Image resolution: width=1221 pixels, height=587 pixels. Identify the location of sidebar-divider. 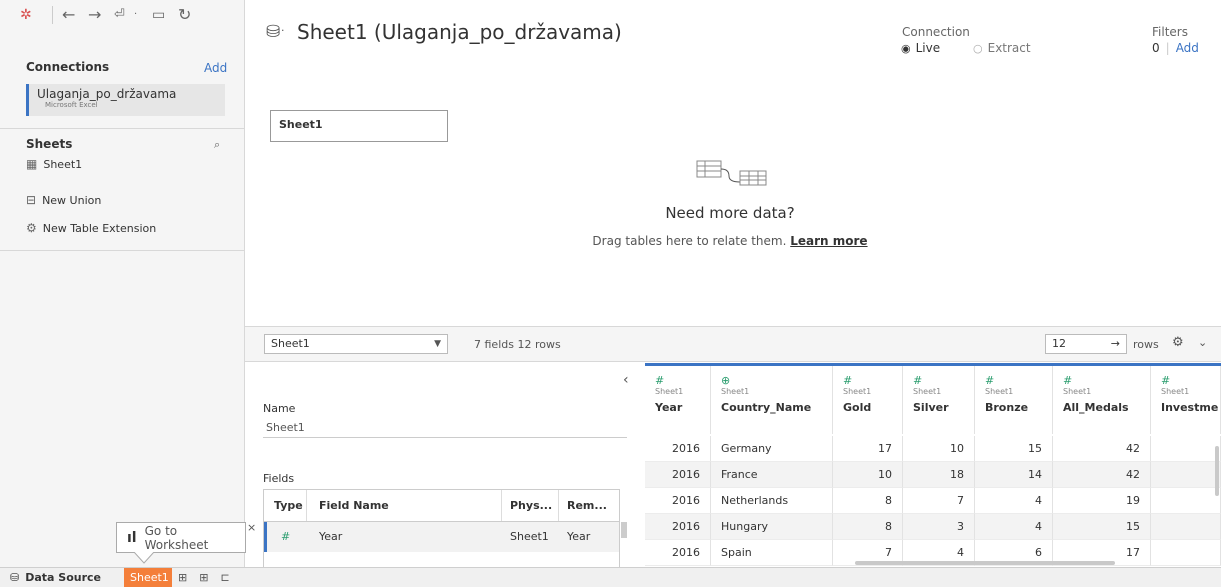
(122, 128).